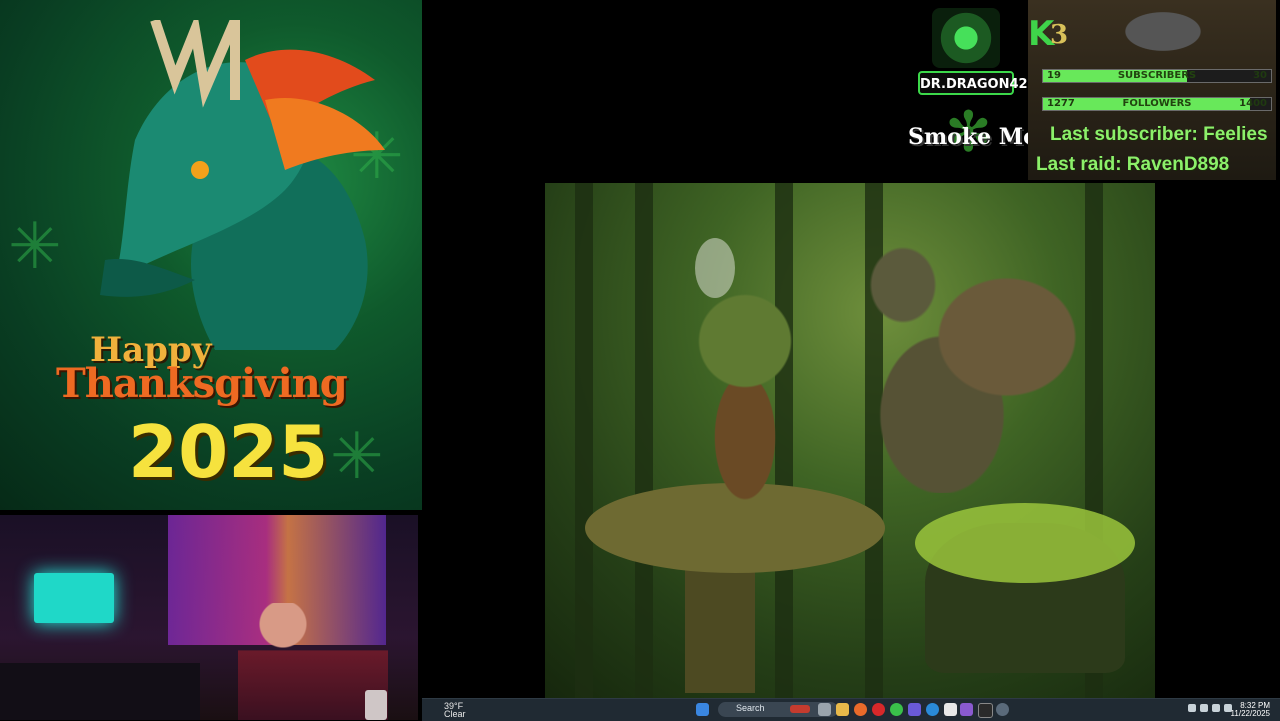 The width and height of the screenshot is (1280, 721). I want to click on weather-desc: Clear, so click(455, 714).